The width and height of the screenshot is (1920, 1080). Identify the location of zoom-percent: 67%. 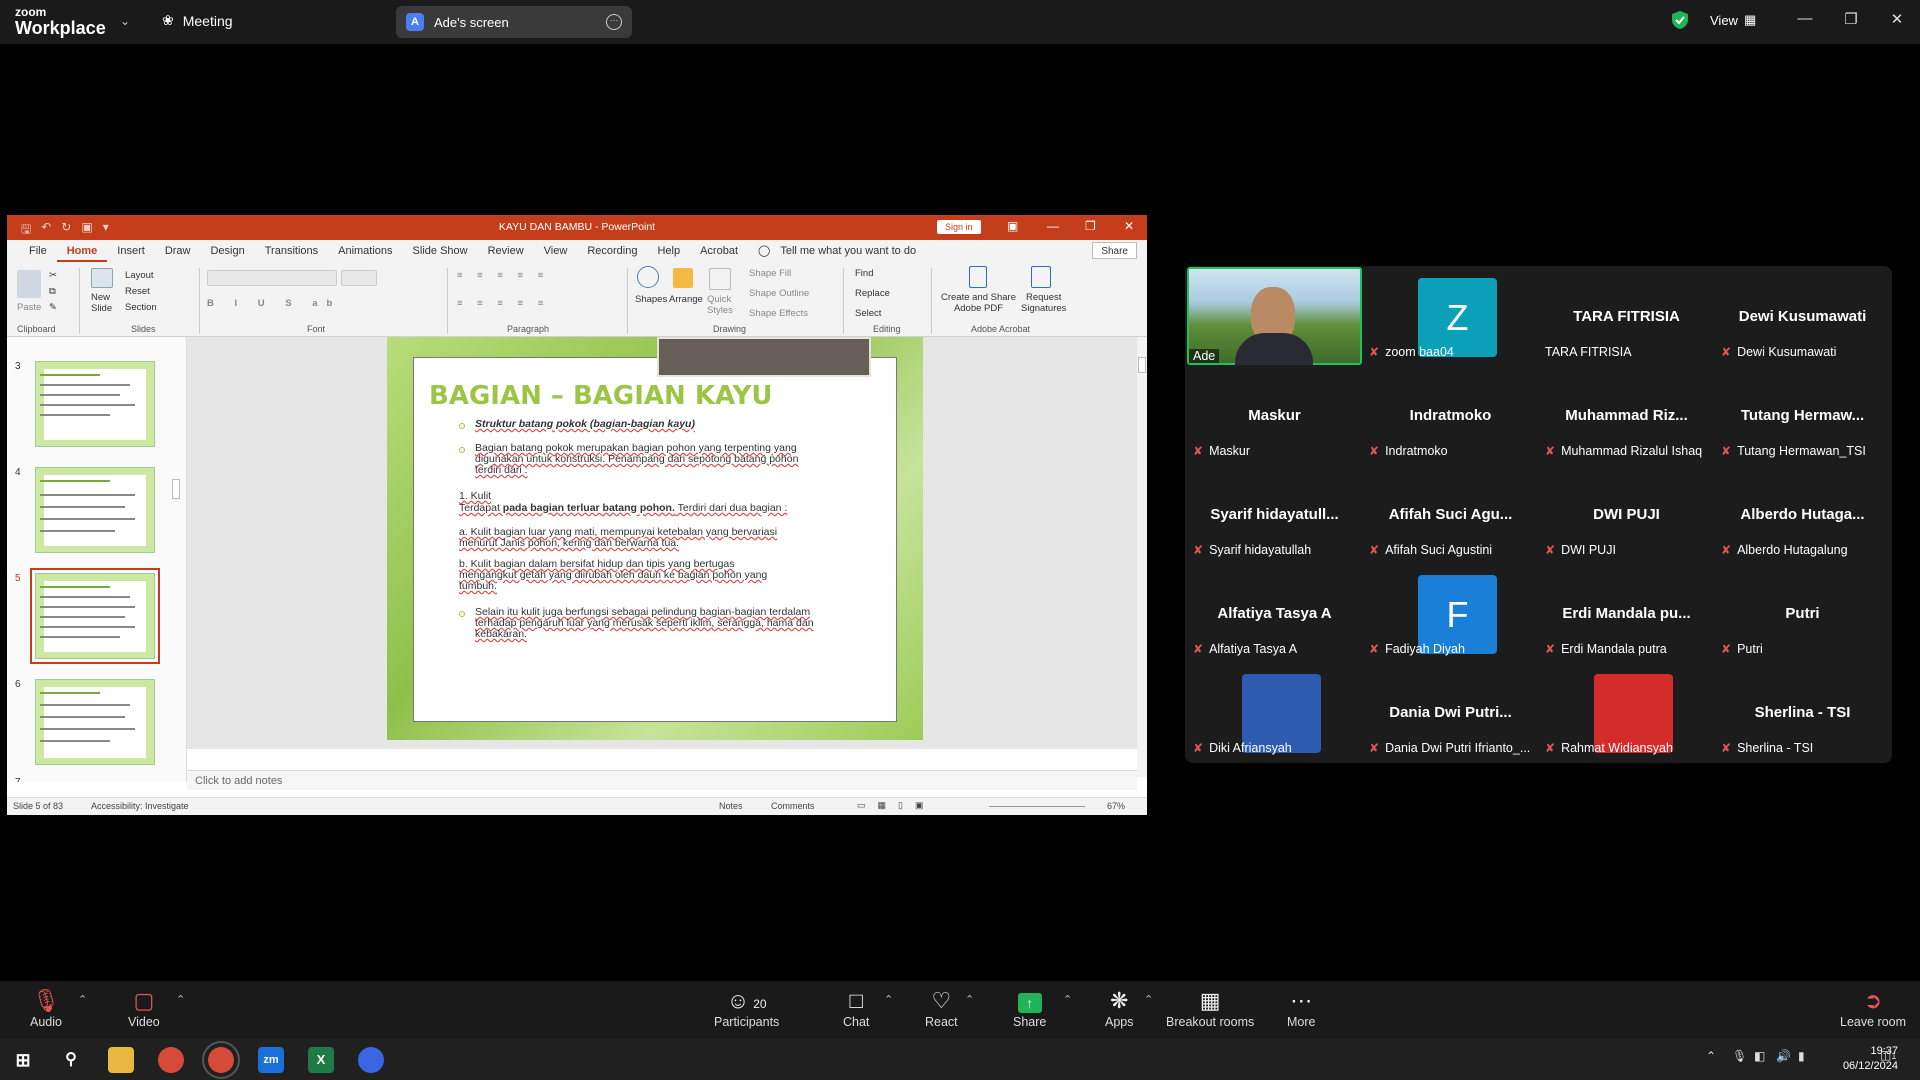
(1116, 806).